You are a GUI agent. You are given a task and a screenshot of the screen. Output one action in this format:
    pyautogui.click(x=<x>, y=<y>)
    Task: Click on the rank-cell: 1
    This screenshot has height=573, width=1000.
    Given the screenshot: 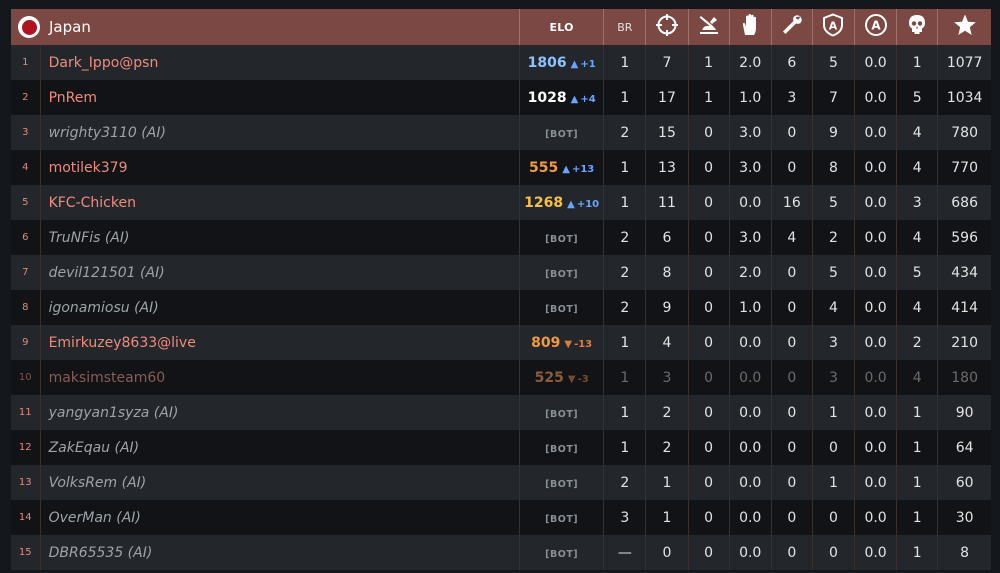 What is the action you would take?
    pyautogui.click(x=26, y=62)
    